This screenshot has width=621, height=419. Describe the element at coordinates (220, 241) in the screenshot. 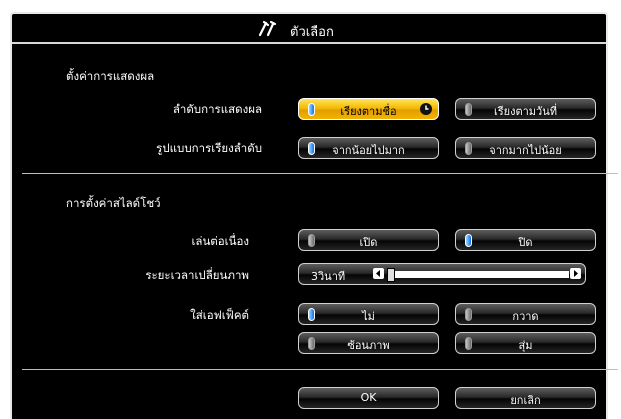

I see `continuous-play-label: เล่นต่อเนื่อง` at that location.